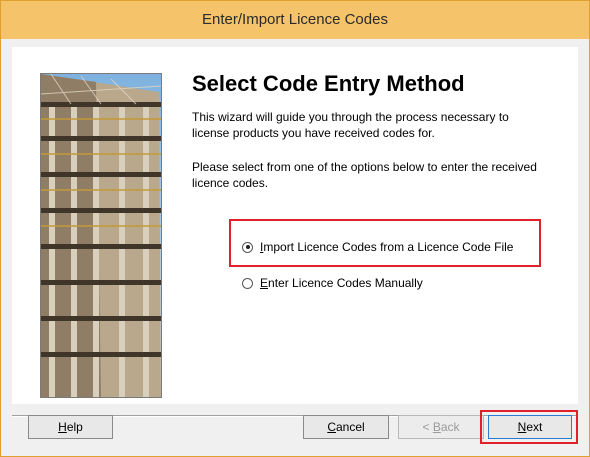 The height and width of the screenshot is (457, 590). I want to click on cancel-button: Cancel, so click(346, 427).